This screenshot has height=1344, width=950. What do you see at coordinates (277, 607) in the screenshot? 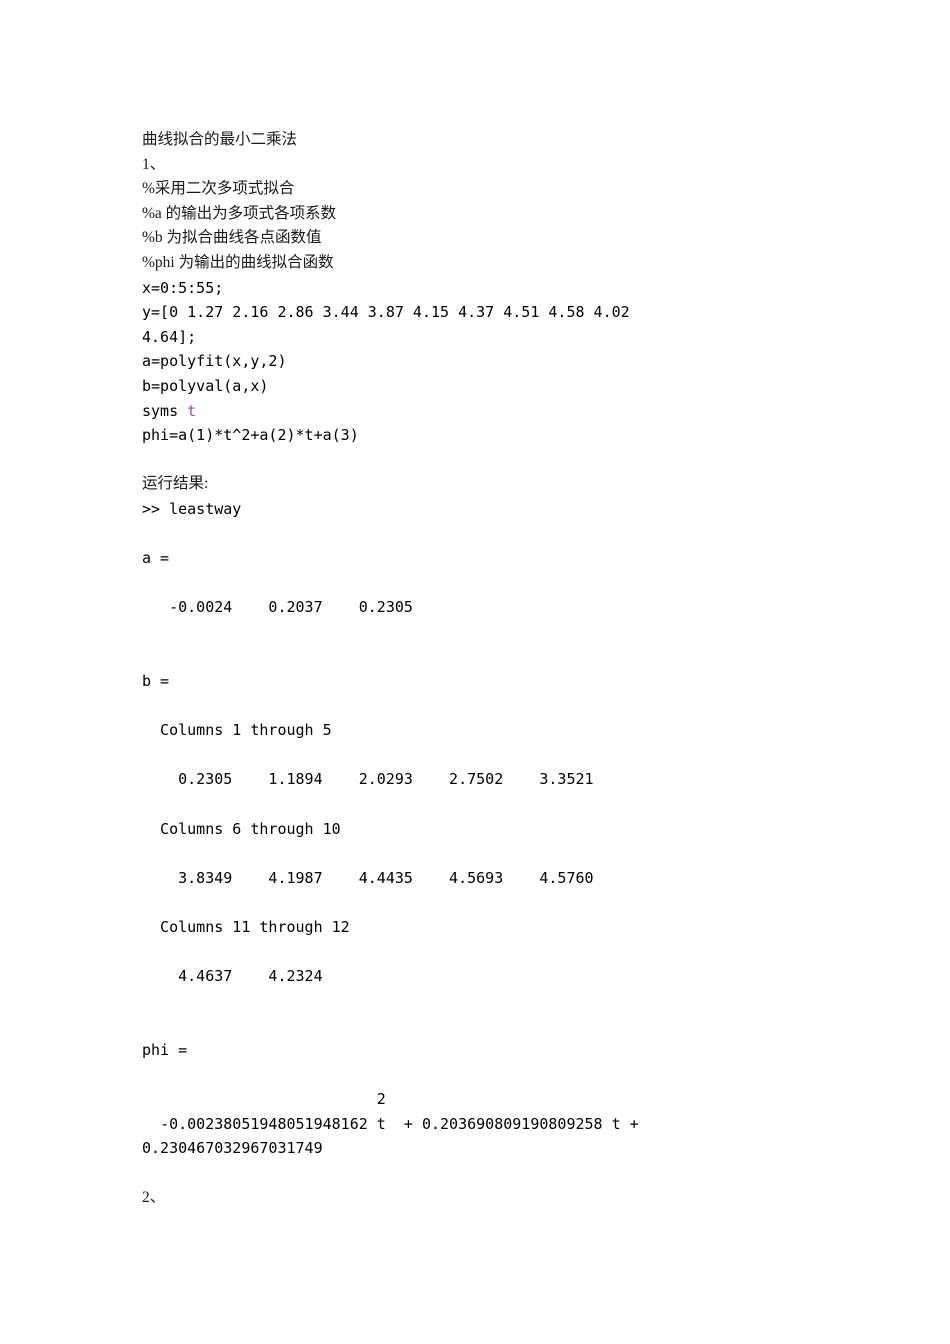
I see `output-a-values: -0.0024 0.2037 0.2305` at bounding box center [277, 607].